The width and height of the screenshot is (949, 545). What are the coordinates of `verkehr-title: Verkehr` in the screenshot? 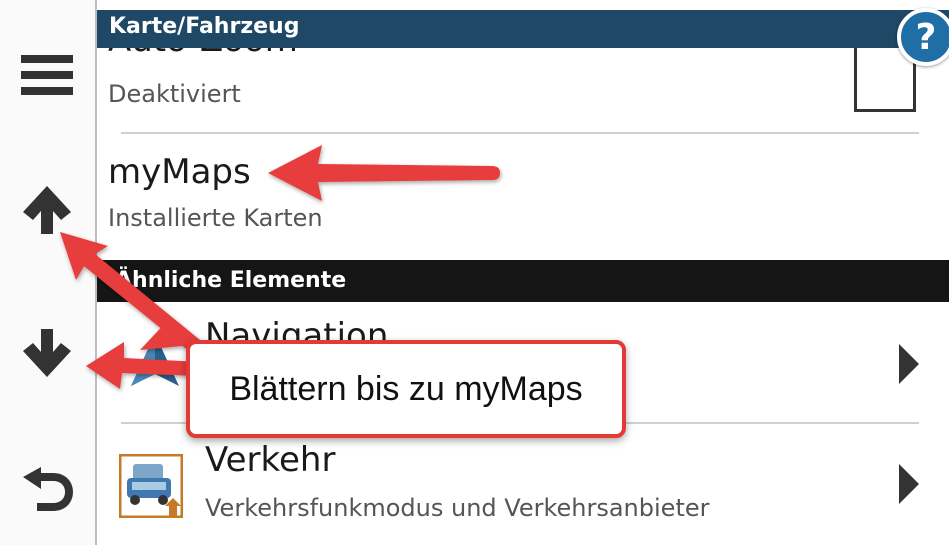 It's located at (270, 460).